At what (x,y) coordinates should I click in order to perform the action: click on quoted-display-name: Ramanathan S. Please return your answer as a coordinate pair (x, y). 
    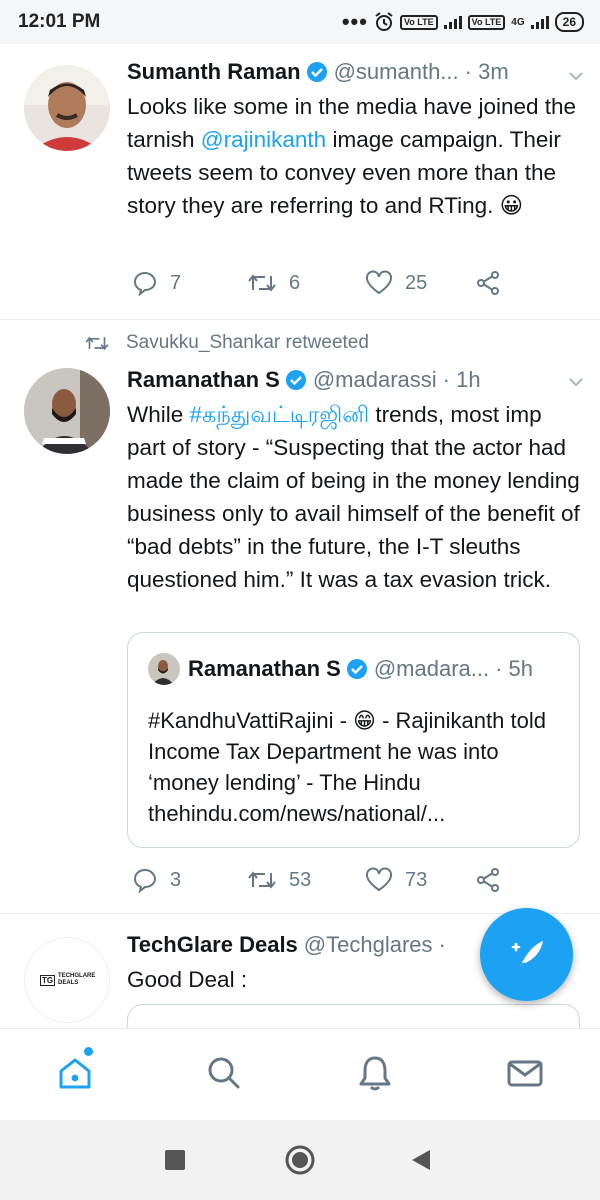
    Looking at the image, I should click on (264, 668).